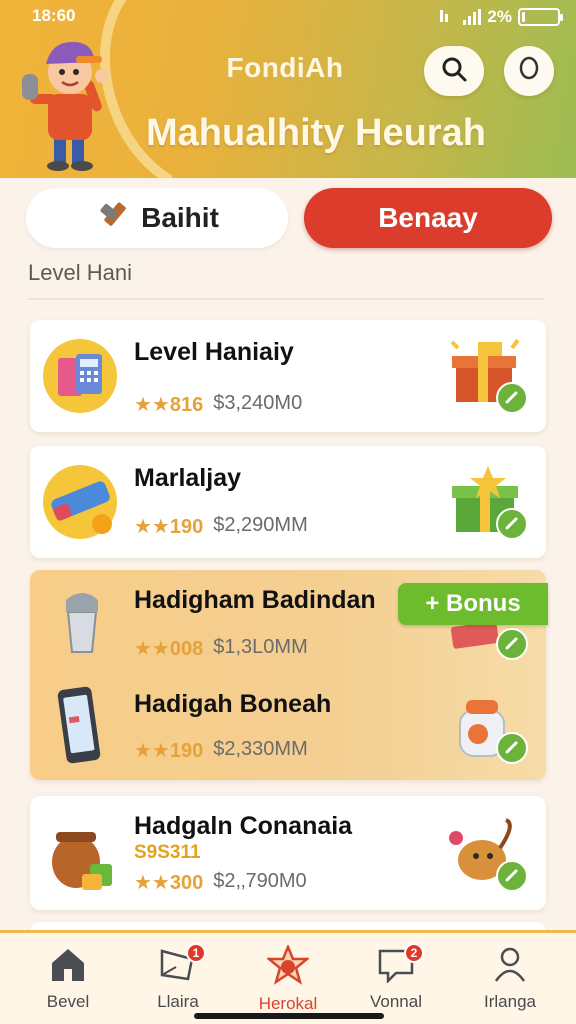 This screenshot has width=576, height=1024. What do you see at coordinates (472, 16) in the screenshot?
I see `signal-icon` at bounding box center [472, 16].